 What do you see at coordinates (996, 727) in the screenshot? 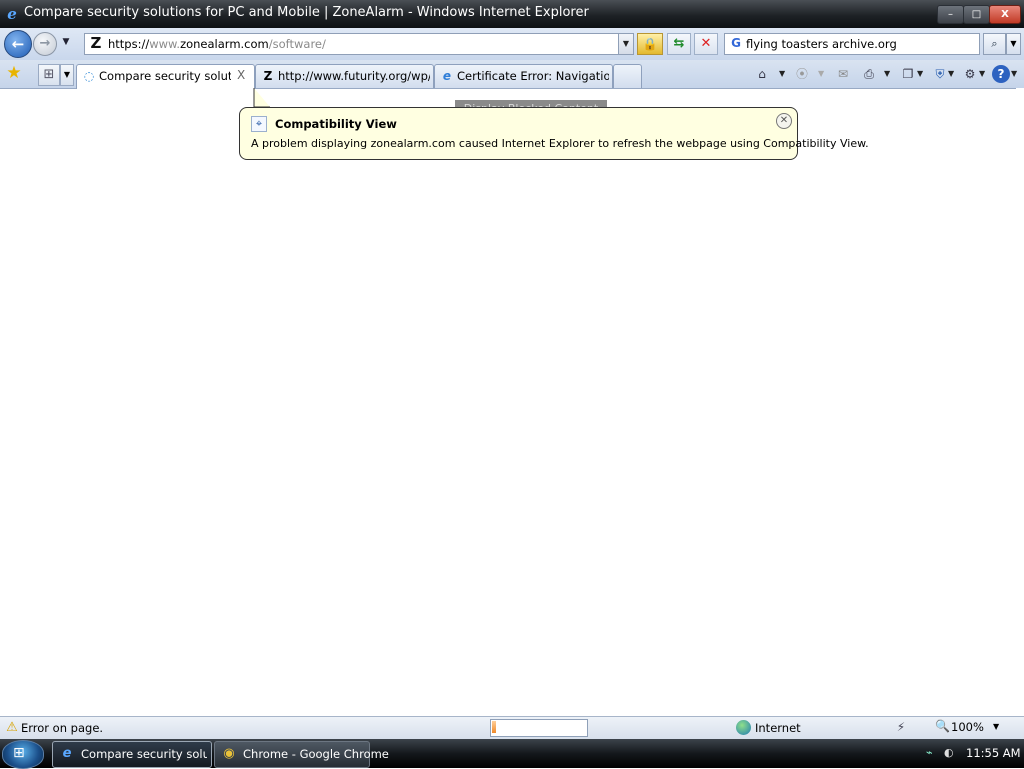
I see `zoom-dropdown: ▼` at bounding box center [996, 727].